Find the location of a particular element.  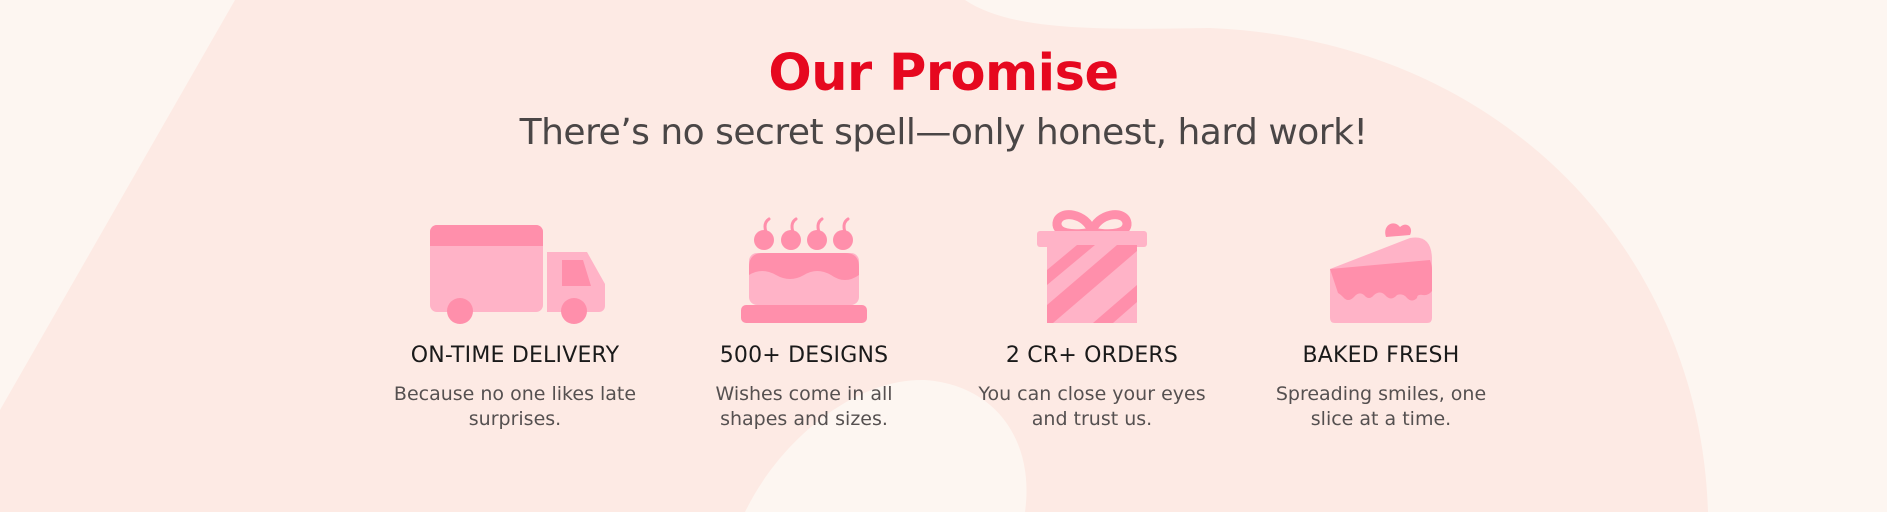

delivery-truck-icon is located at coordinates (517, 274).